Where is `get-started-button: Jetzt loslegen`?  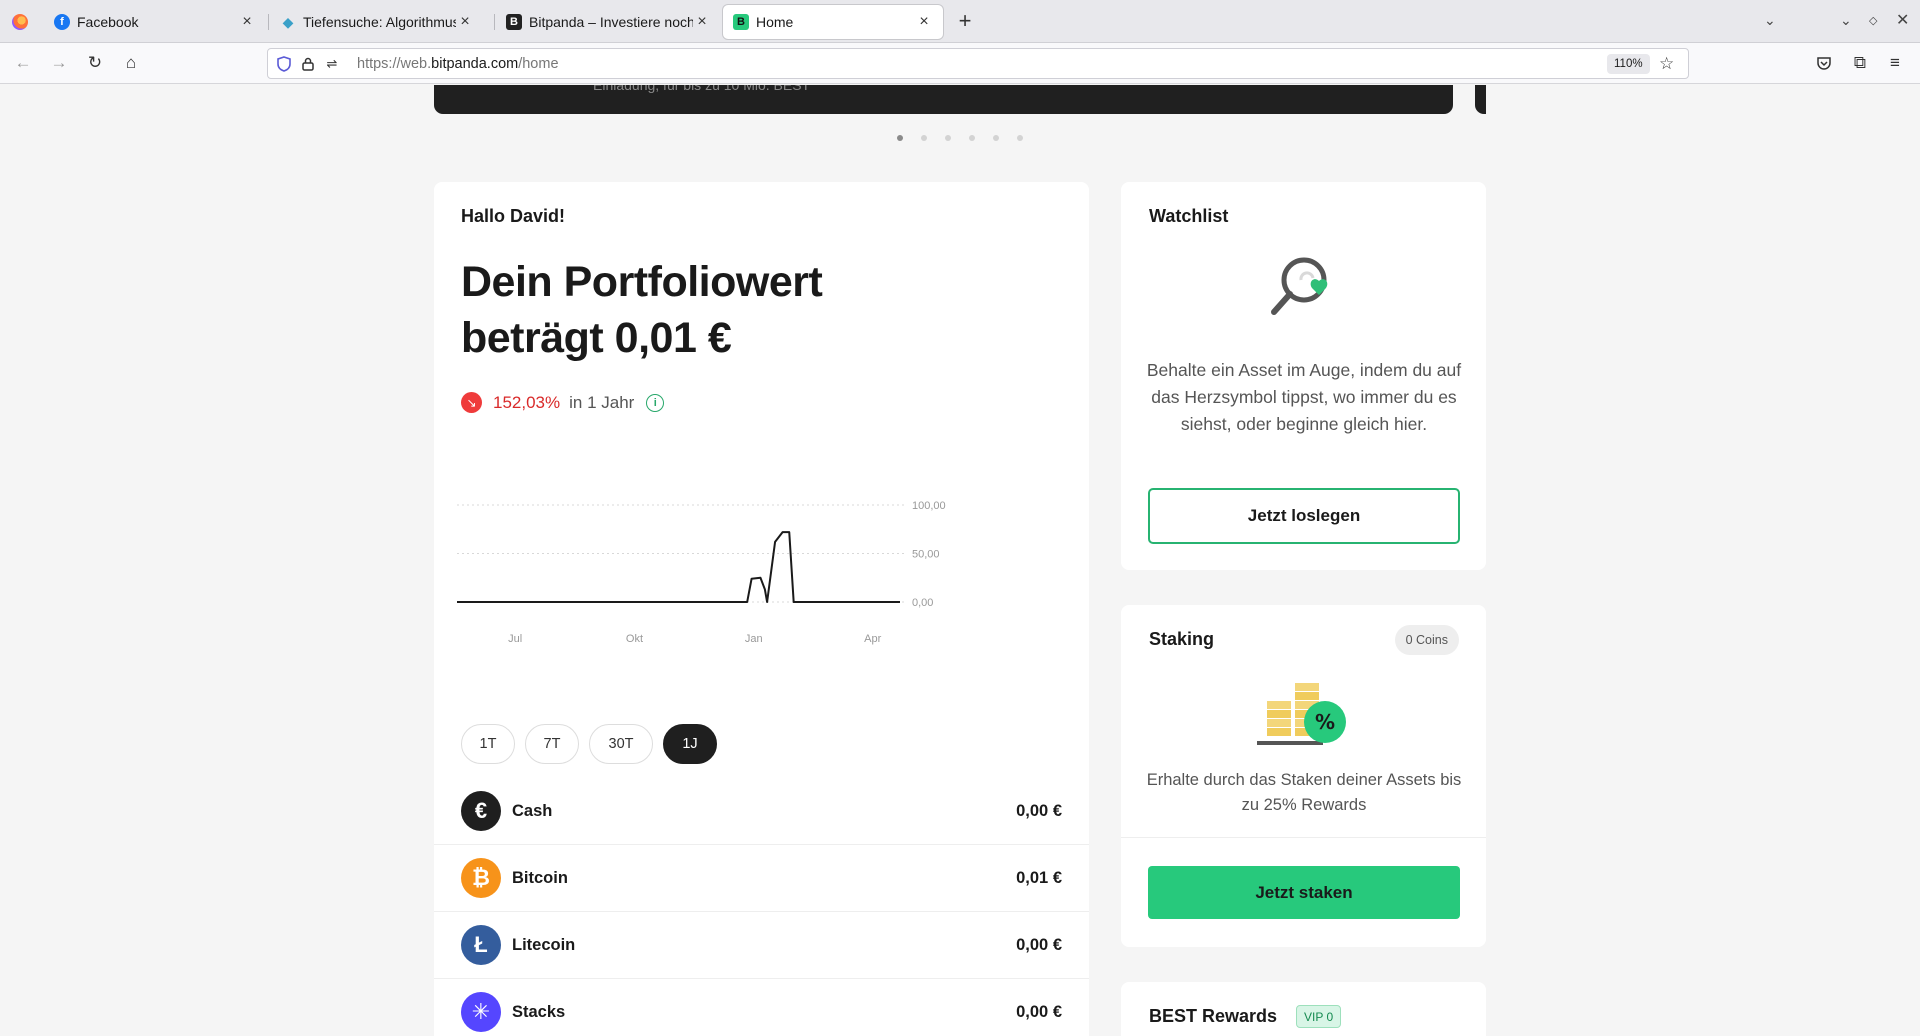 get-started-button: Jetzt loslegen is located at coordinates (1304, 516).